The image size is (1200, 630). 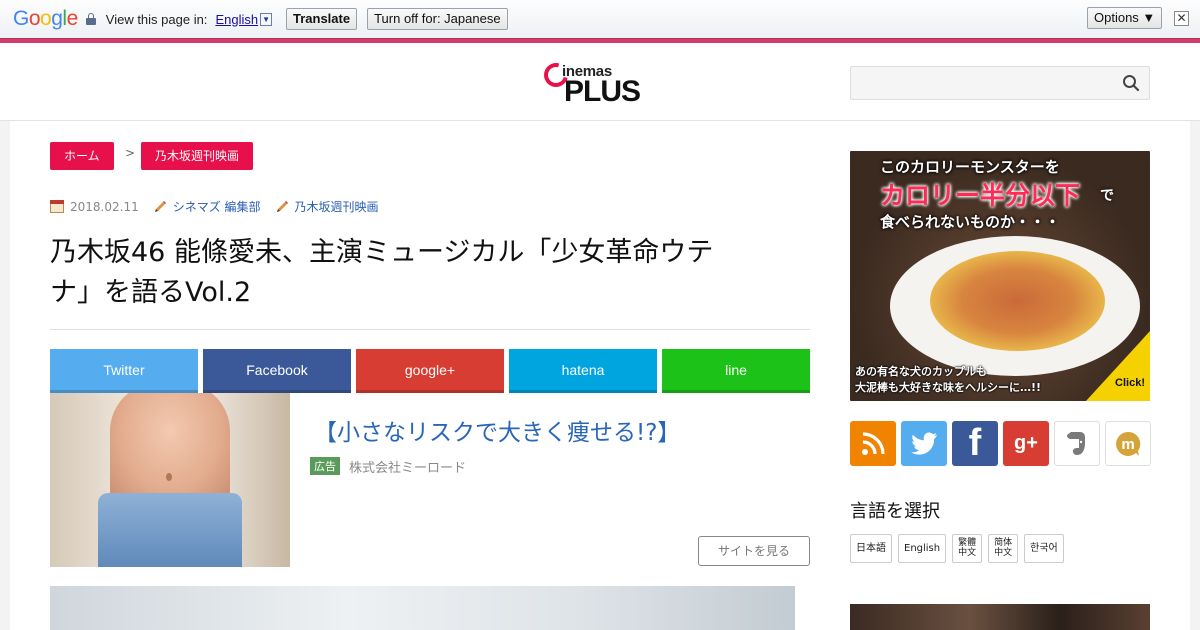 I want to click on calendar-icon, so click(x=57, y=206).